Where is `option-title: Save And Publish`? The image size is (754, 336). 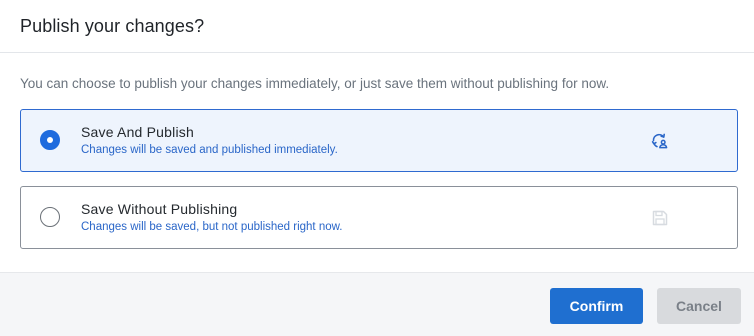 option-title: Save And Publish is located at coordinates (137, 132).